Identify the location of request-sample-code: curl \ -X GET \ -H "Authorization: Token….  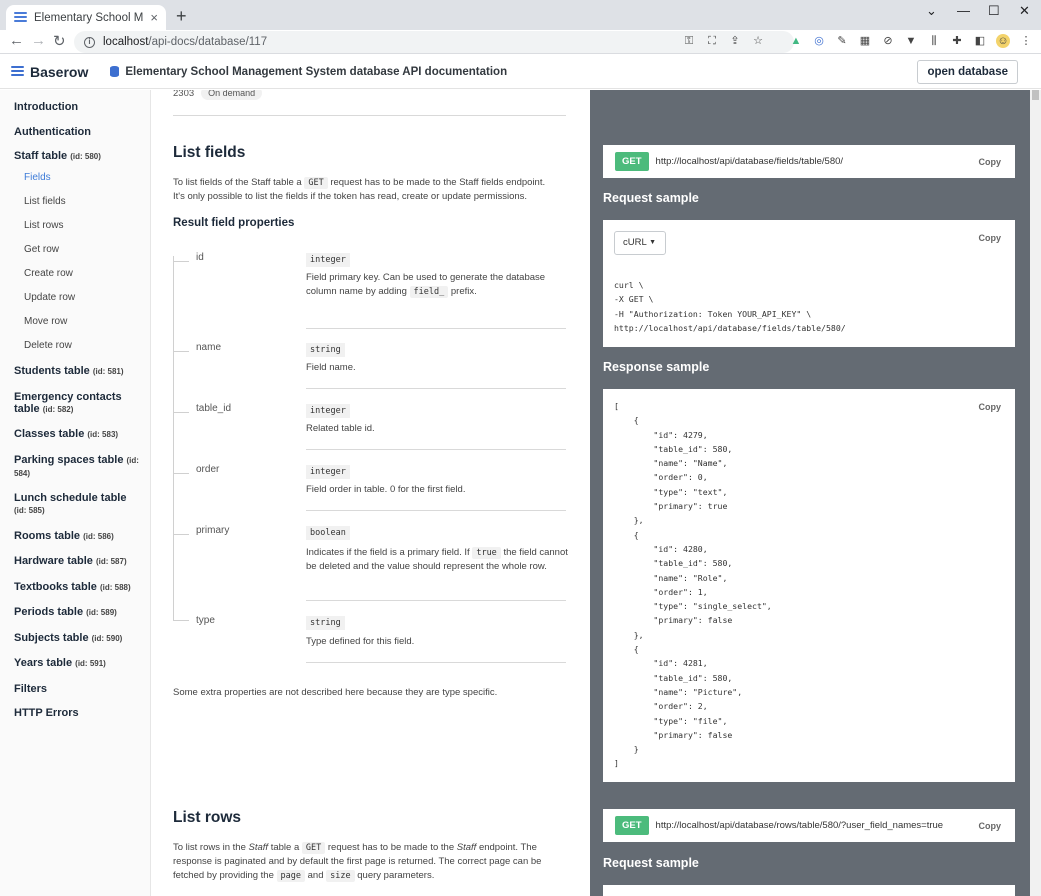
(730, 306).